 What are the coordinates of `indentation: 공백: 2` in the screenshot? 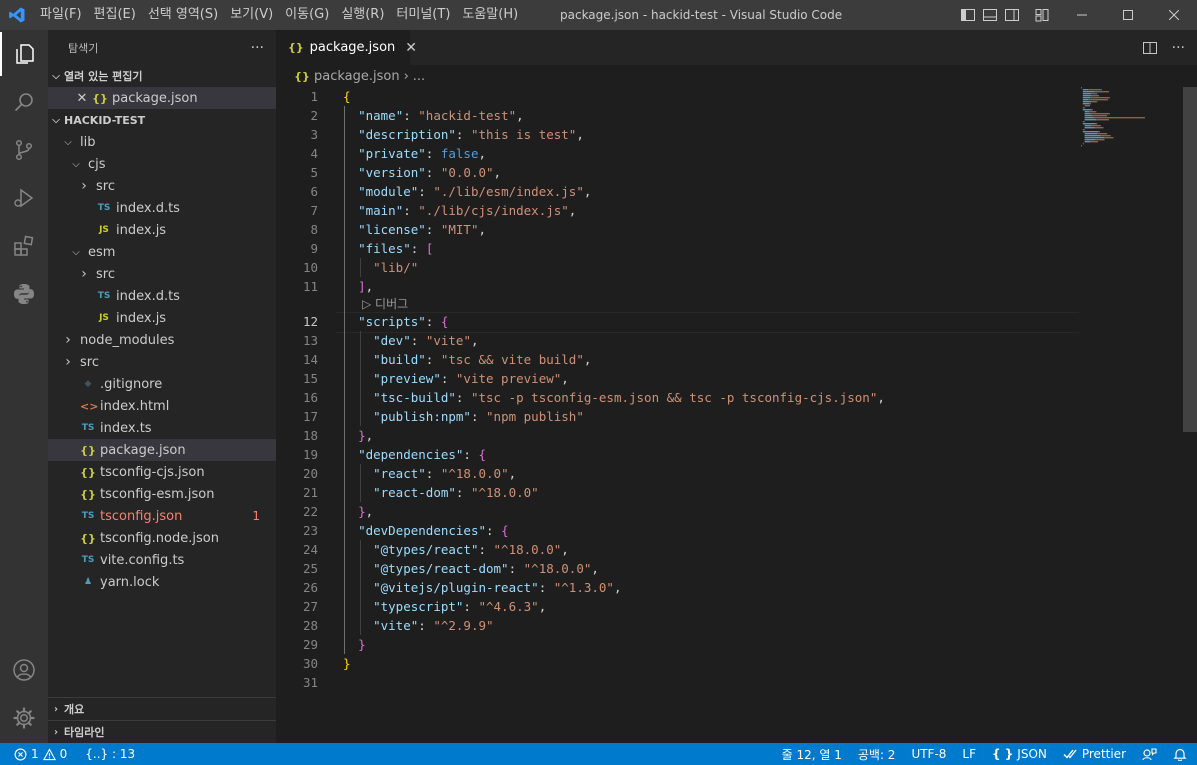 It's located at (877, 754).